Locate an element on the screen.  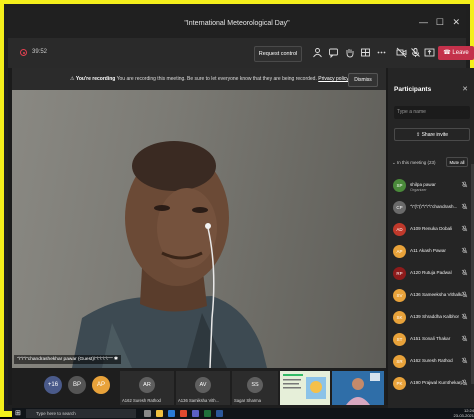
windows-start-icon: ⊞ is located at coordinates (18, 413).